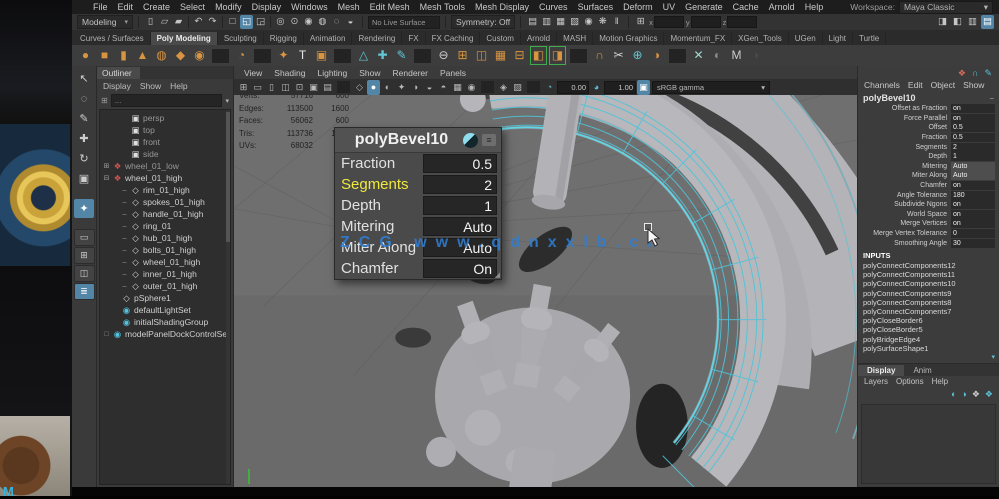 This screenshot has width=999, height=499. Describe the element at coordinates (460, 163) in the screenshot. I see `attribute-value-field: 0.5` at that location.